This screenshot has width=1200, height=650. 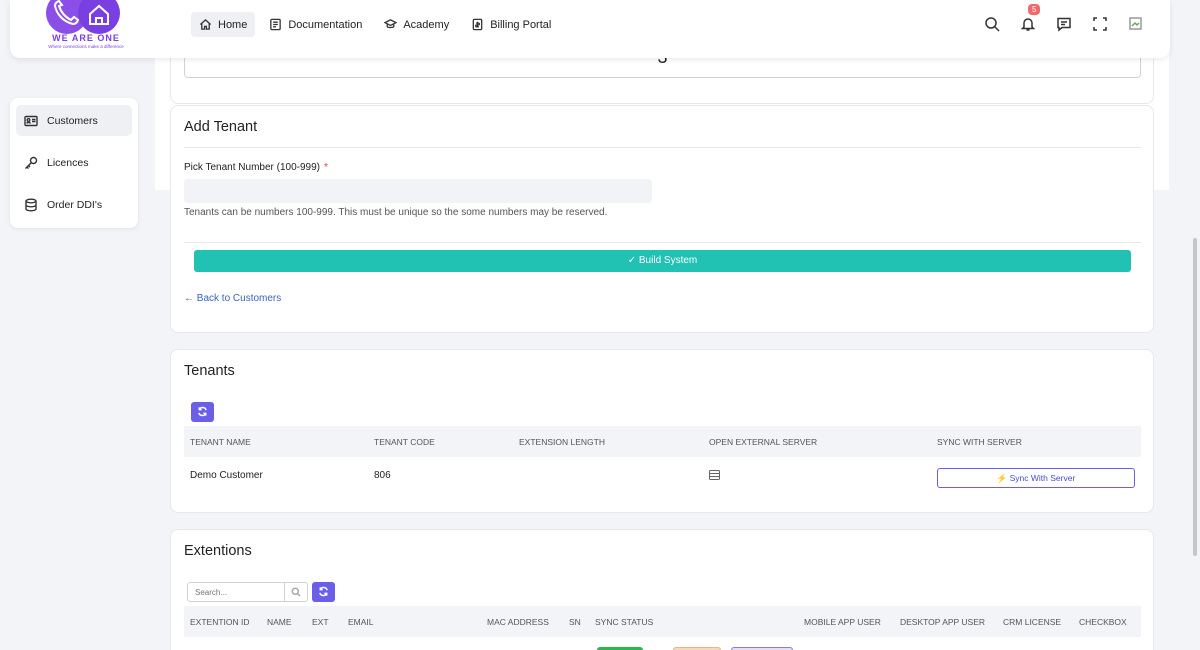 I want to click on column-header: MAC ADDRESS, so click(x=518, y=622).